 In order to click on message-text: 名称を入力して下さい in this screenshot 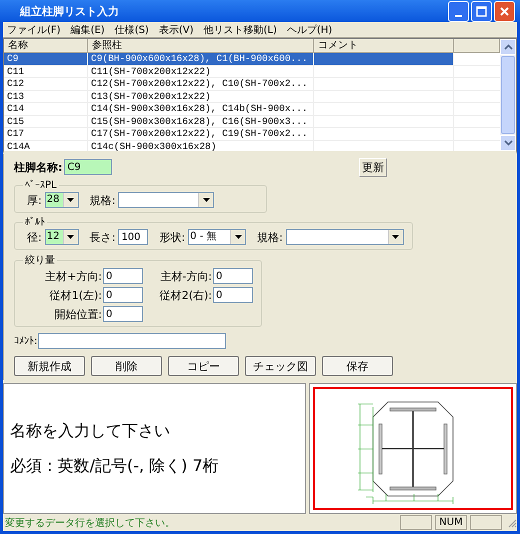, I will do `click(90, 431)`.